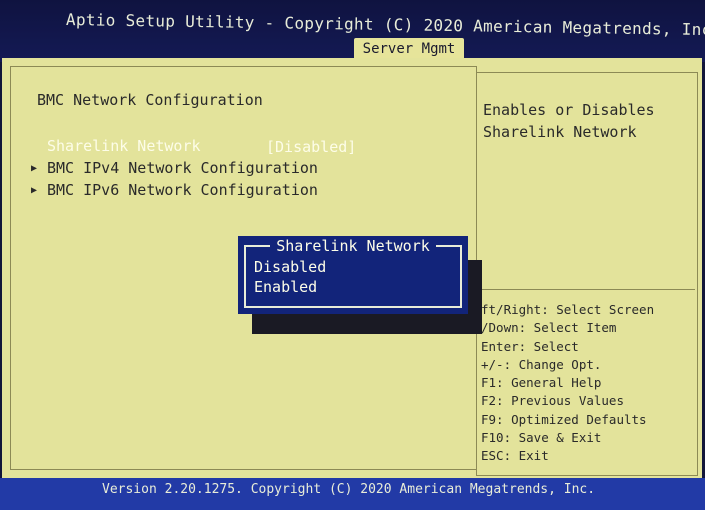  What do you see at coordinates (541, 383) in the screenshot?
I see `key-hint: F1: General Help` at bounding box center [541, 383].